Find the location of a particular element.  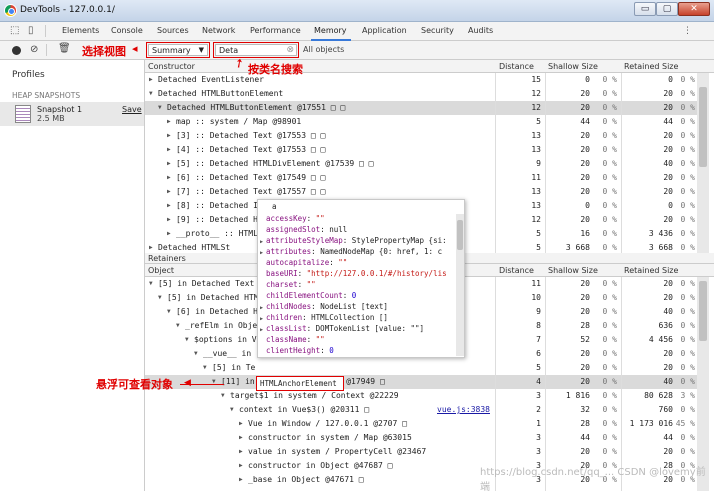

record-icon is located at coordinates (16, 50).